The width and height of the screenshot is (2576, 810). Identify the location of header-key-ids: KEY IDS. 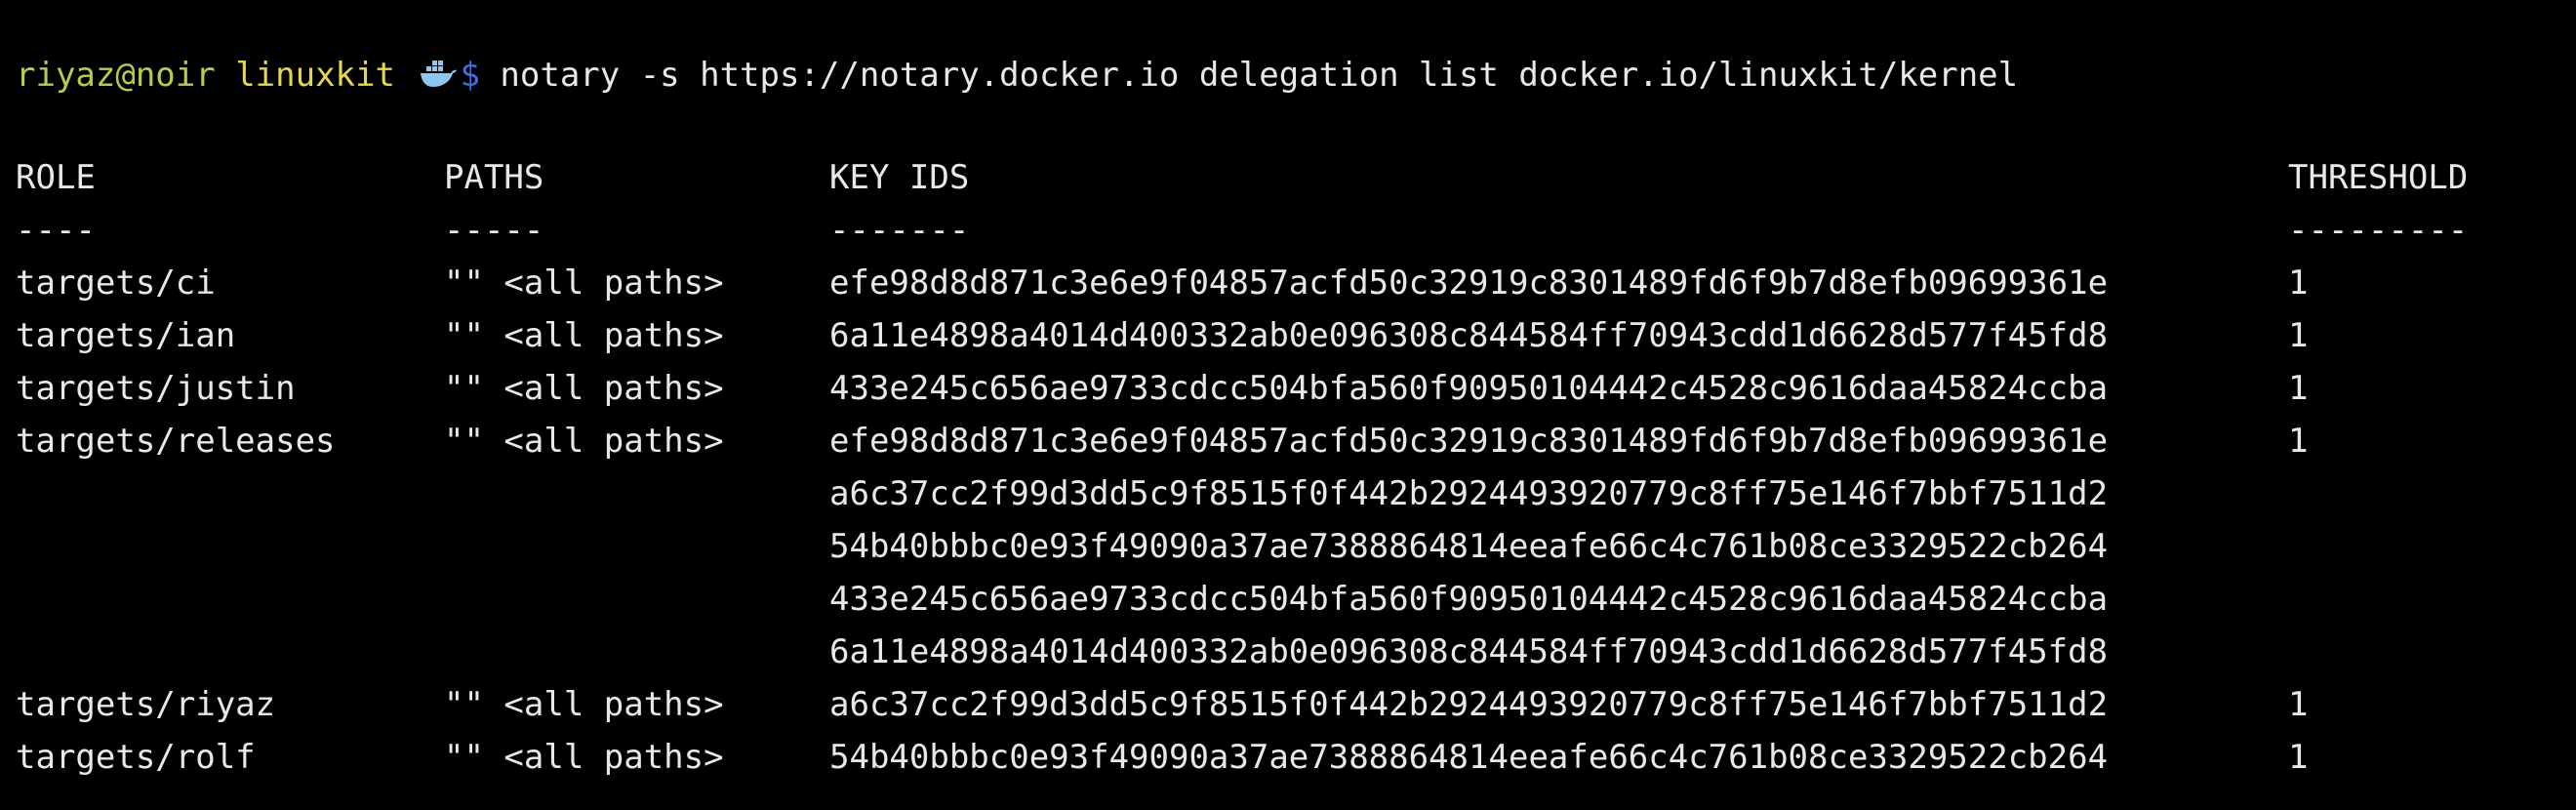
(899, 178).